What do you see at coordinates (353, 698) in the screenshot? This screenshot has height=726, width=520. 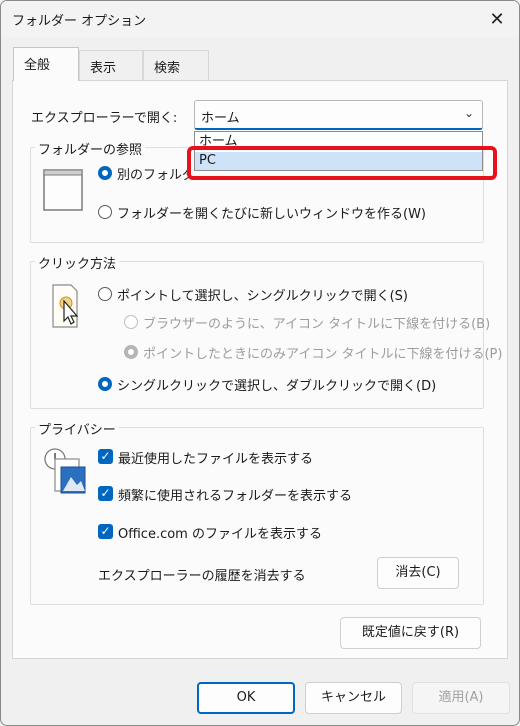 I see `cancel-button: キャンセル` at bounding box center [353, 698].